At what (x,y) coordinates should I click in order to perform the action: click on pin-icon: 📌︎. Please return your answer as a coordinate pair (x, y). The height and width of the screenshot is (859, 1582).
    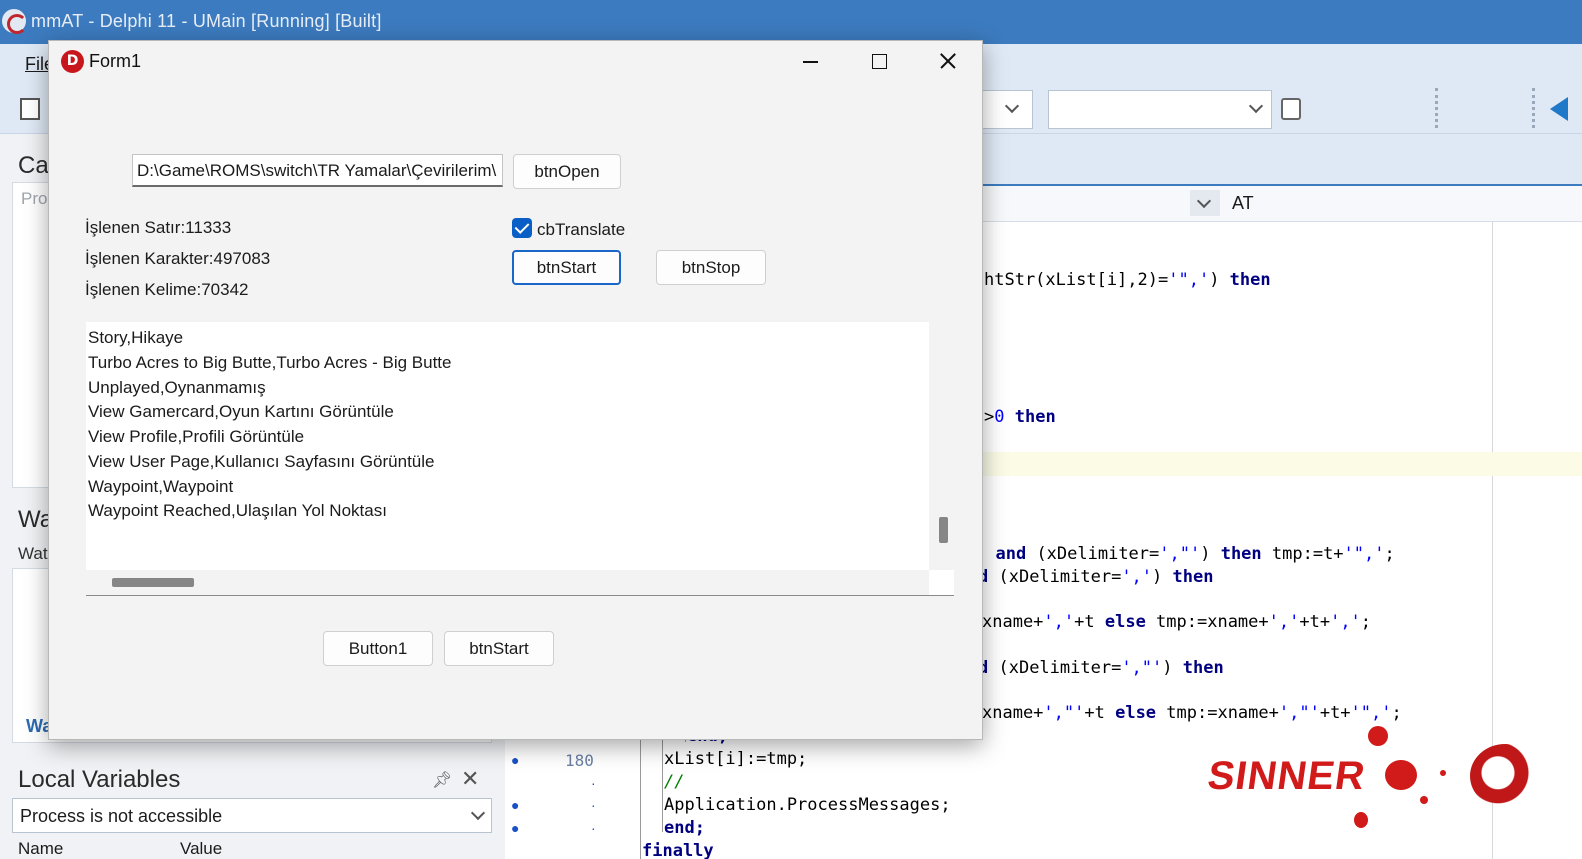
    Looking at the image, I should click on (442, 780).